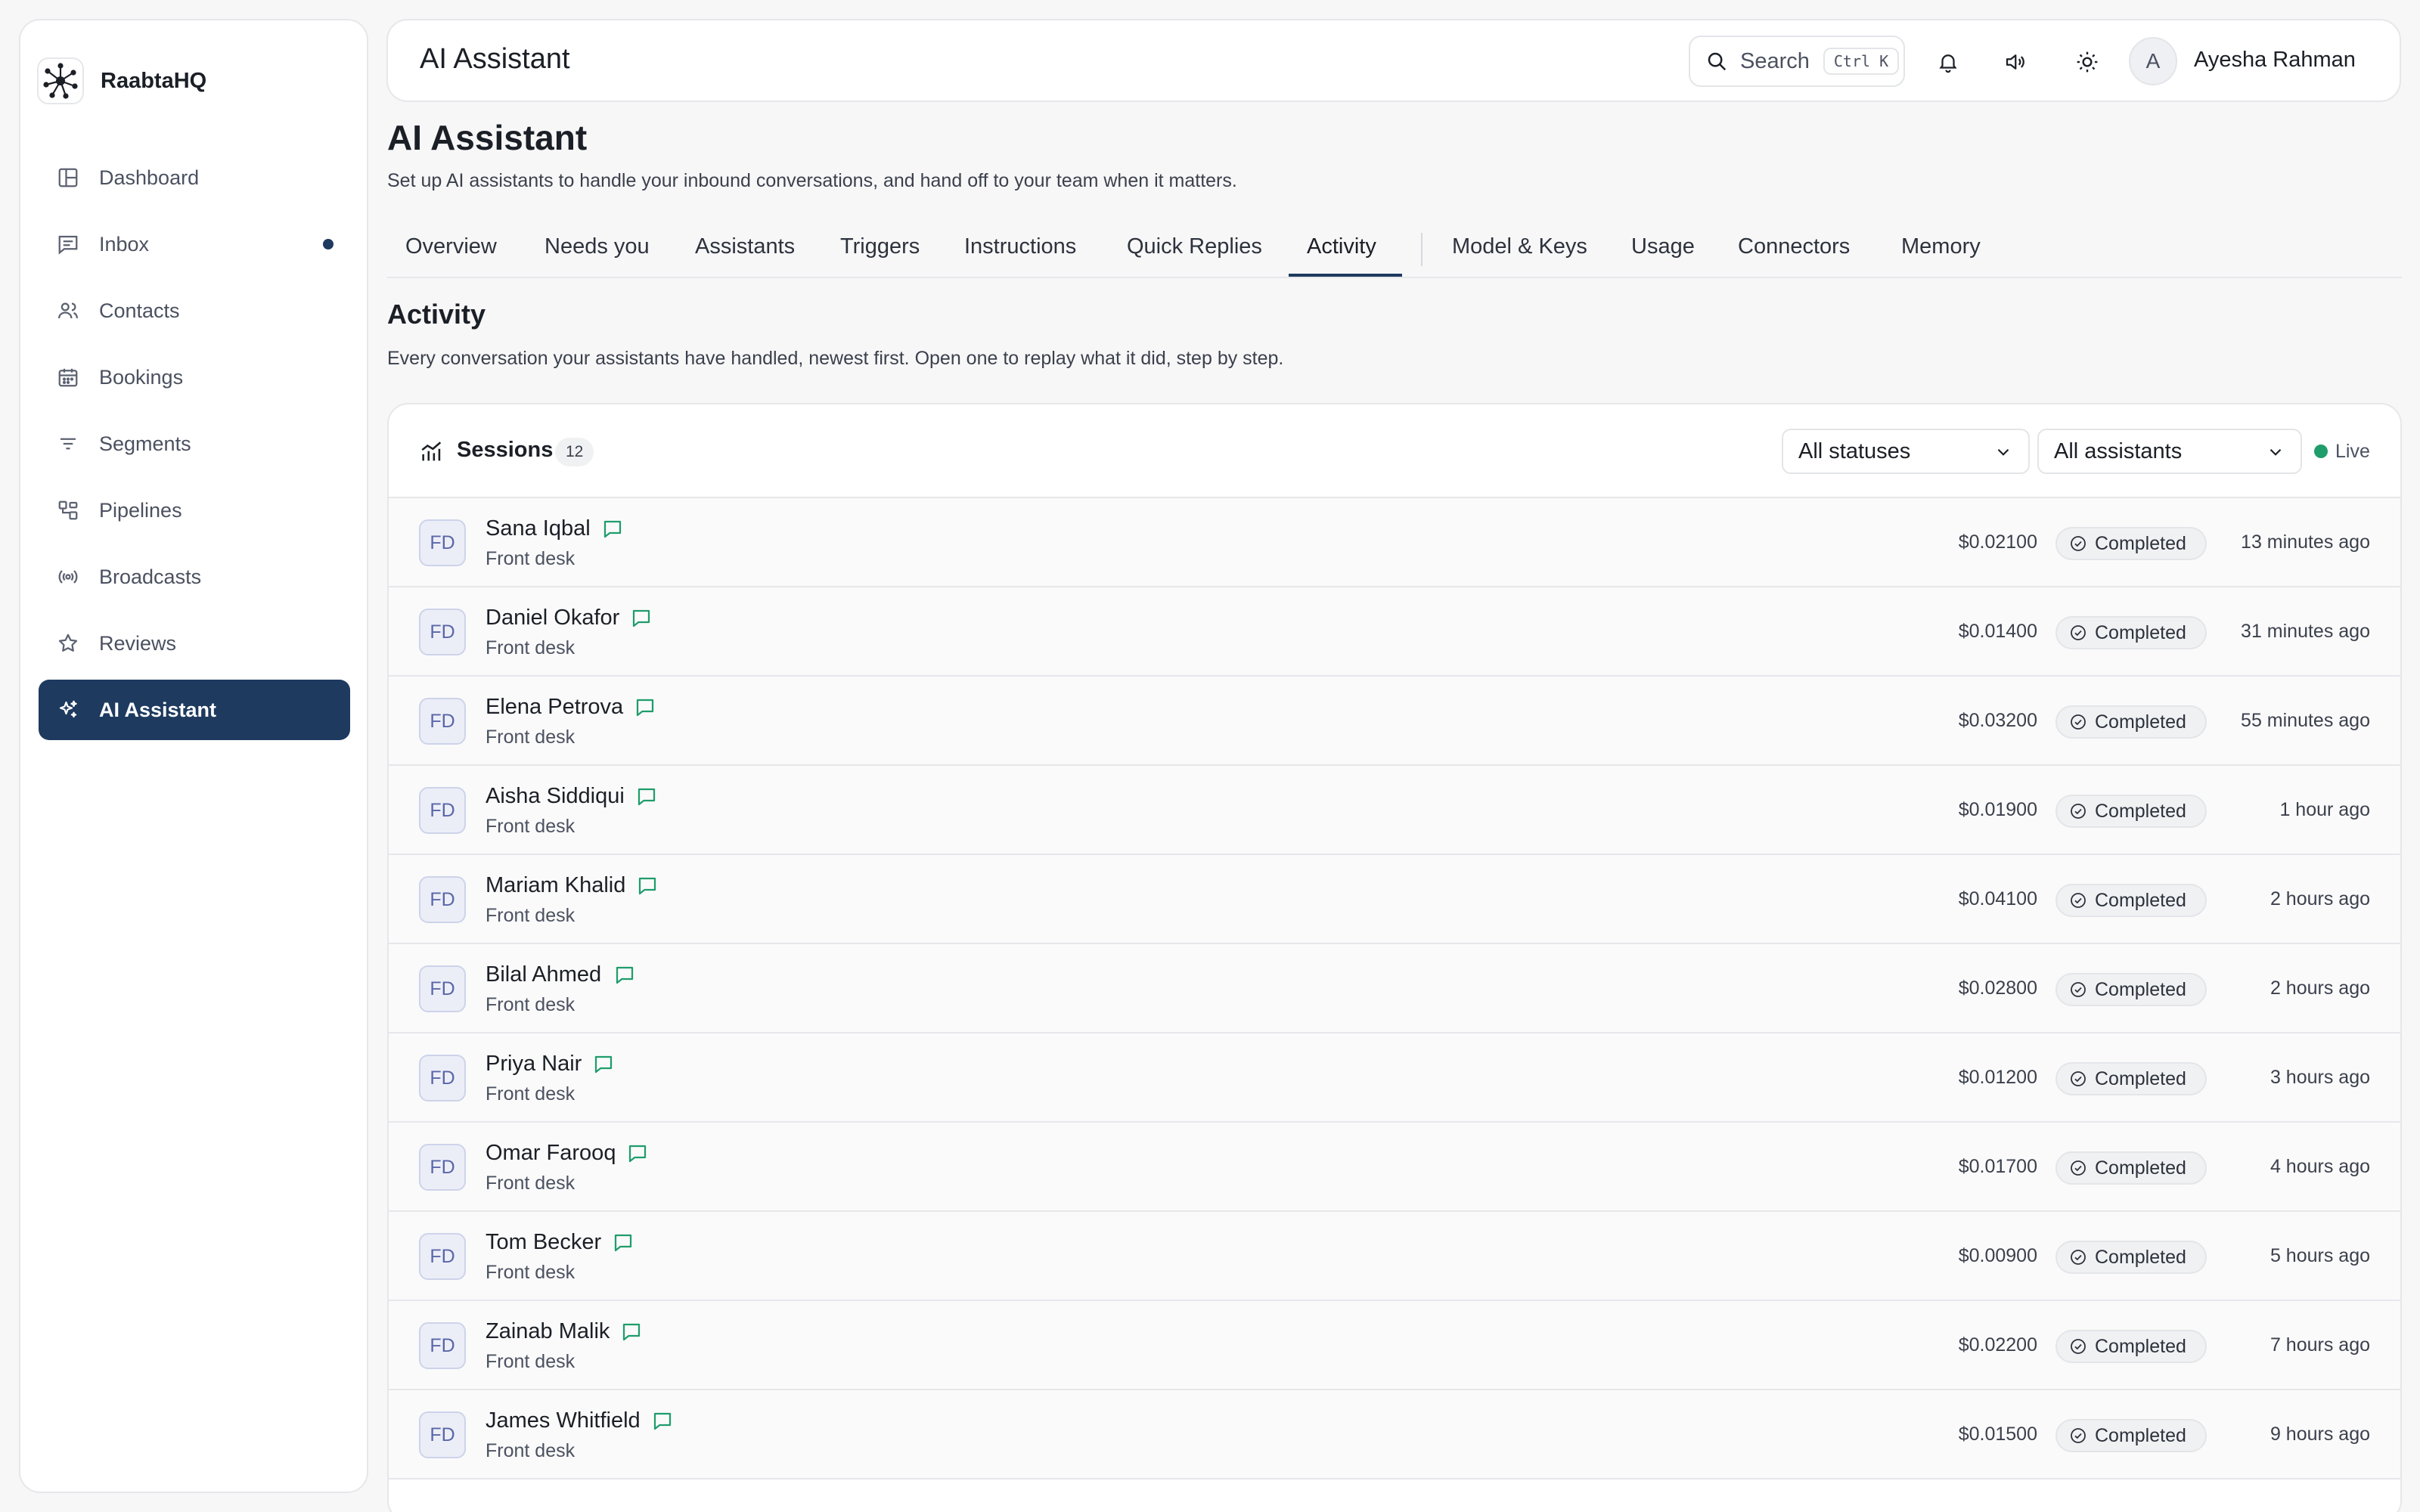 The width and height of the screenshot is (2420, 1512). What do you see at coordinates (1948, 62) in the screenshot?
I see `notifications-button` at bounding box center [1948, 62].